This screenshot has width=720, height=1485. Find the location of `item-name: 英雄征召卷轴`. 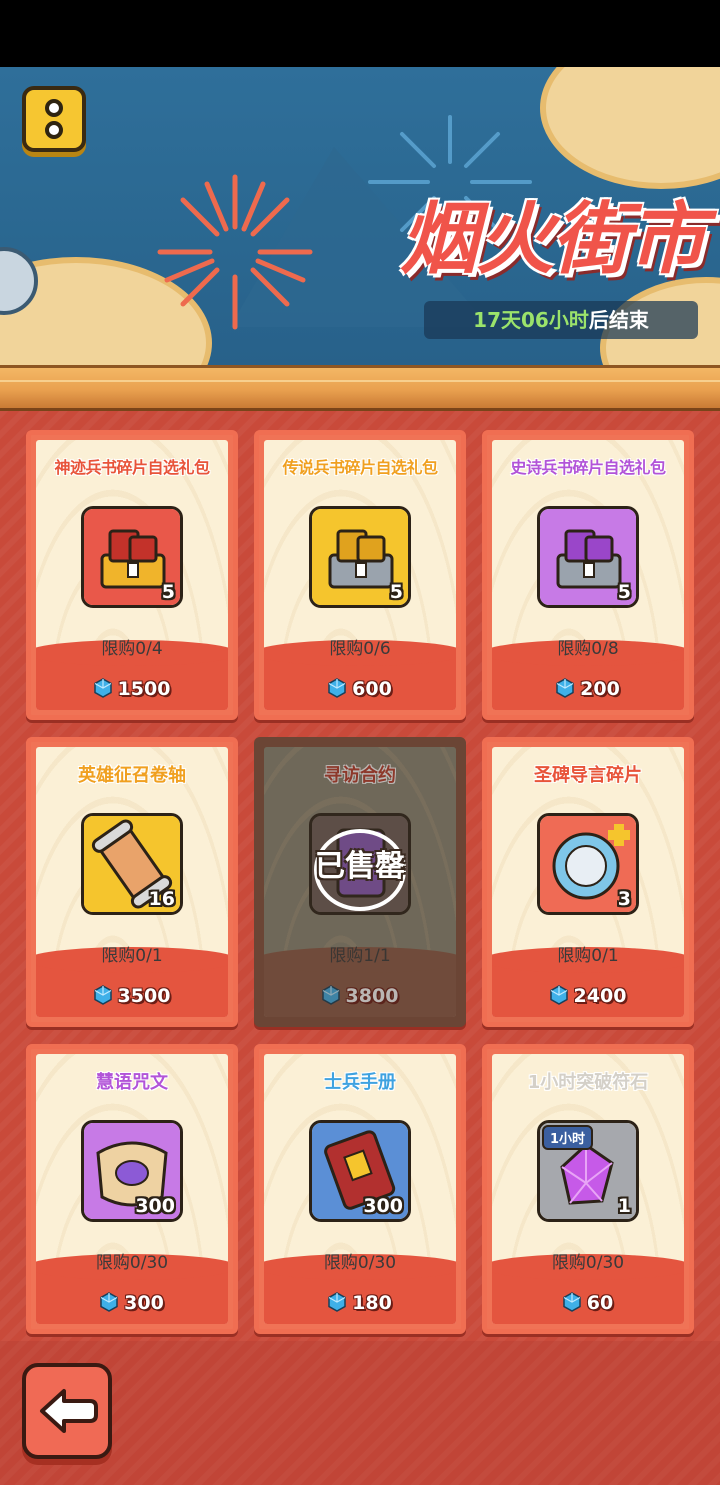

item-name: 英雄征召卷轴 is located at coordinates (132, 775).